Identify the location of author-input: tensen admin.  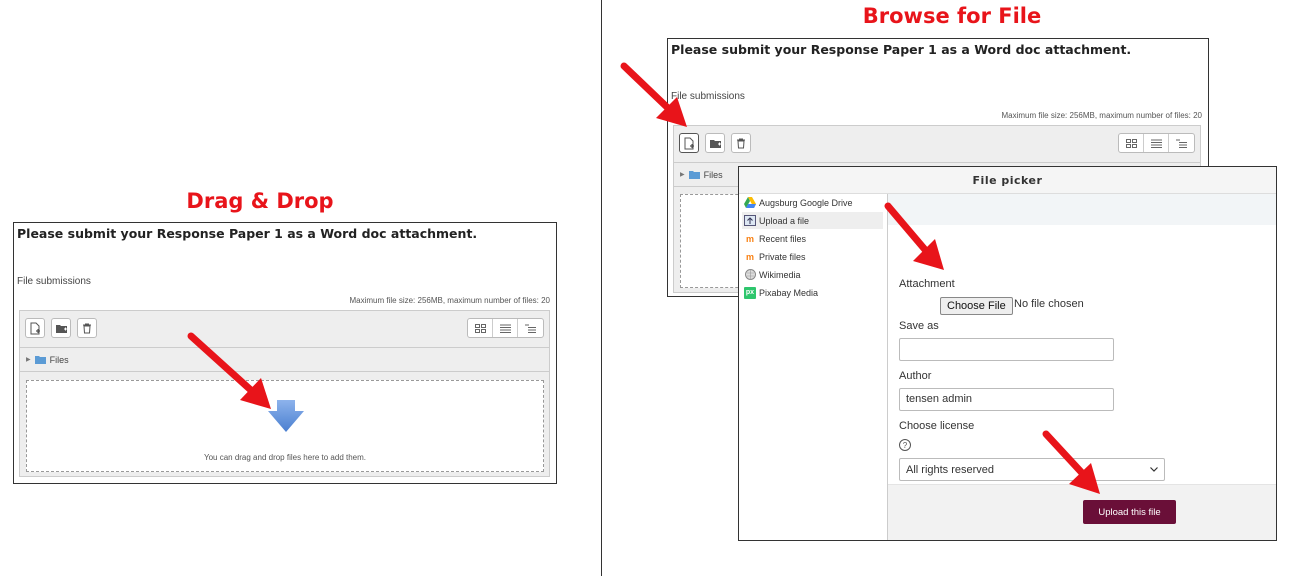
(1006, 399).